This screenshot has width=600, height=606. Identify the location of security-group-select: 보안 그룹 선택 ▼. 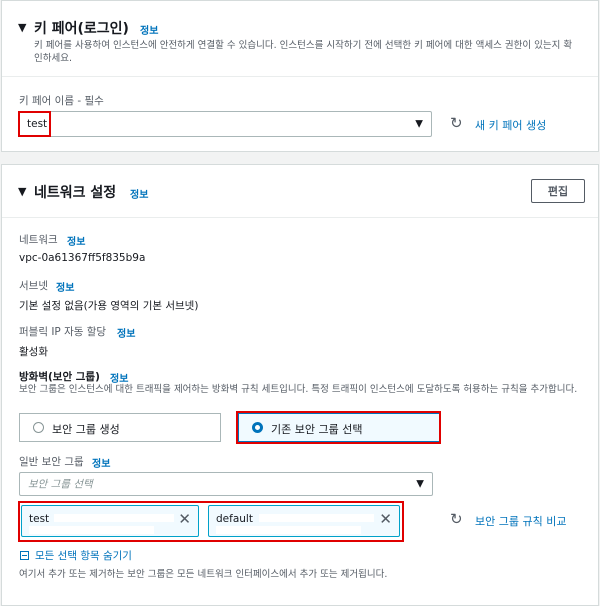
(226, 484).